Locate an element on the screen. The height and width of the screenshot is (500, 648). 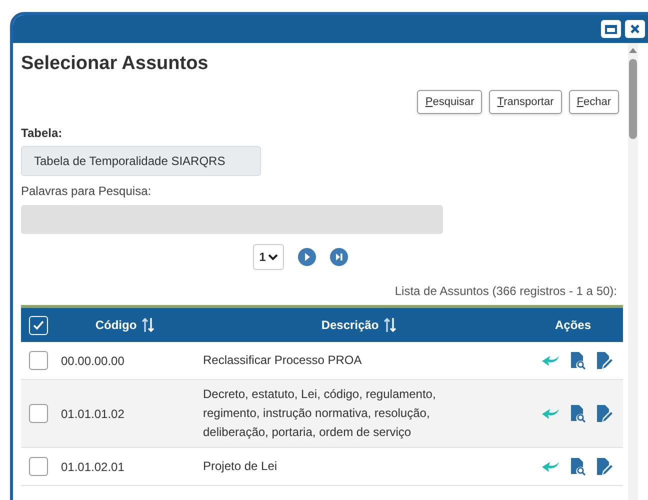
maximize-button is located at coordinates (611, 29).